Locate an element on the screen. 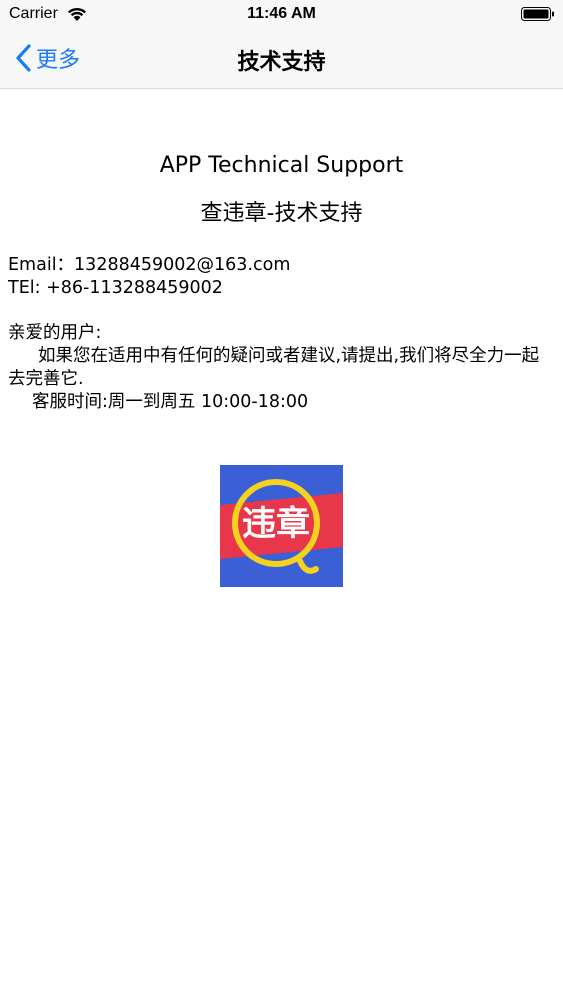  page-title: 技术支持 is located at coordinates (281, 62).